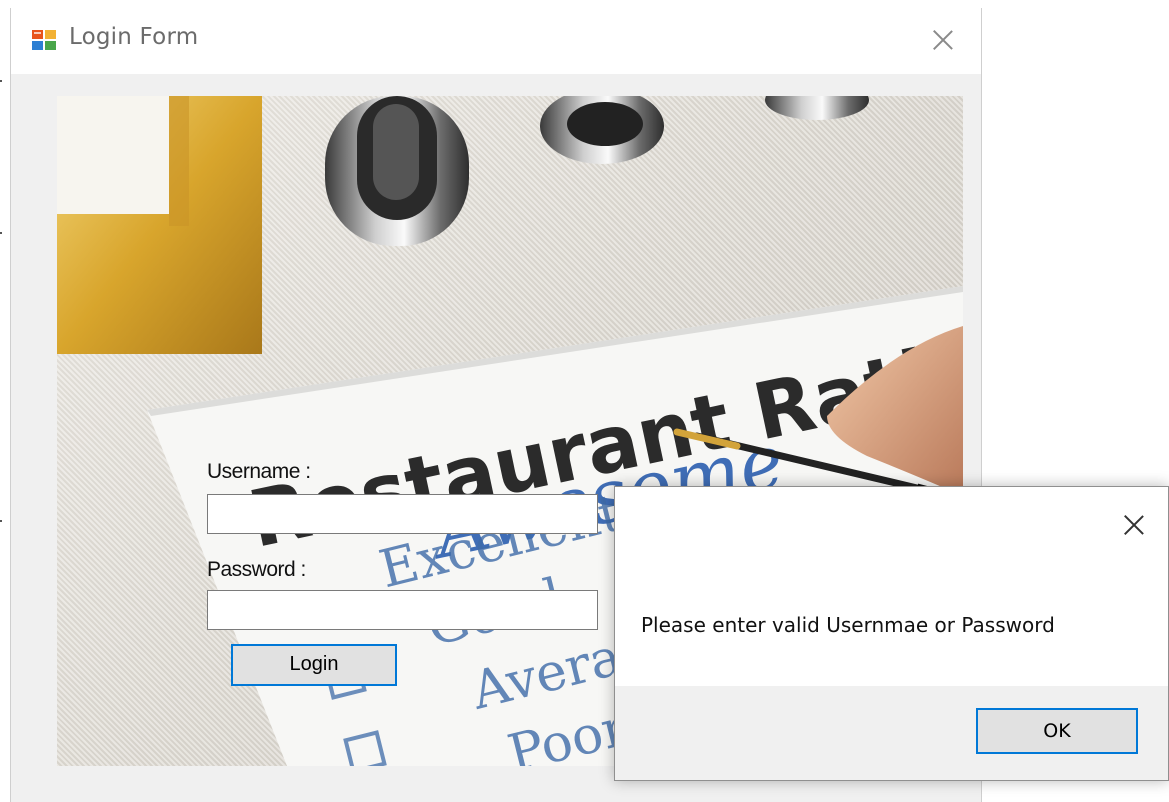 Image resolution: width=1169 pixels, height=802 pixels. What do you see at coordinates (402, 610) in the screenshot?
I see `password-input` at bounding box center [402, 610].